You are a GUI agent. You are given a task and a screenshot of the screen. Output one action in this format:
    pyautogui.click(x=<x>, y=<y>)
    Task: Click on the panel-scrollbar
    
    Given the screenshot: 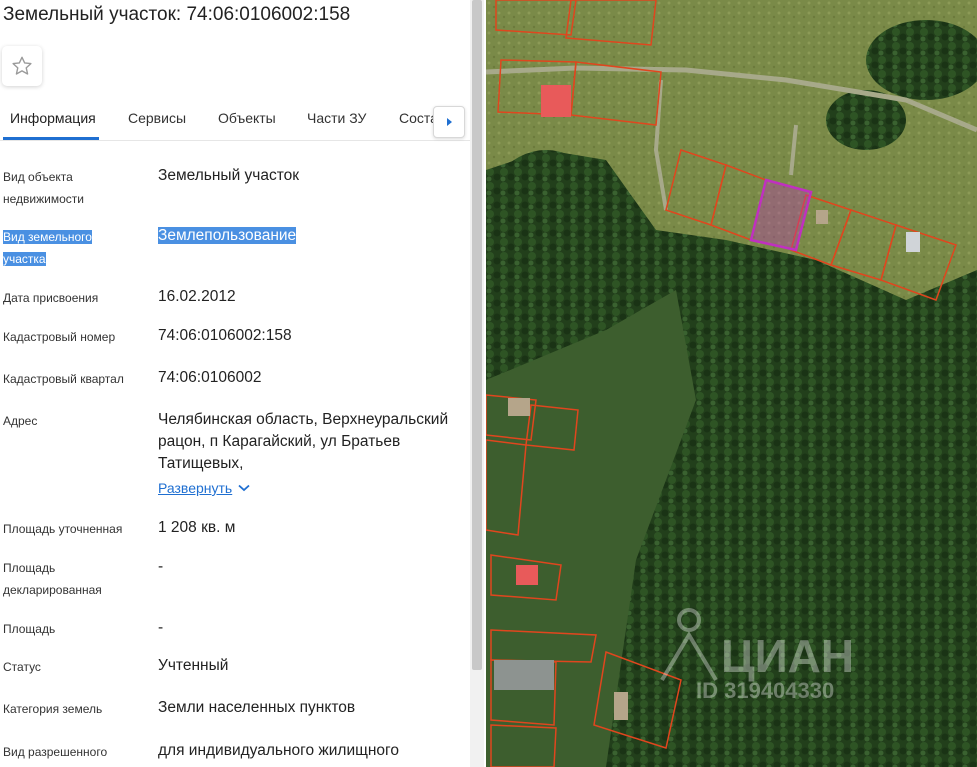 What is the action you would take?
    pyautogui.click(x=477, y=383)
    